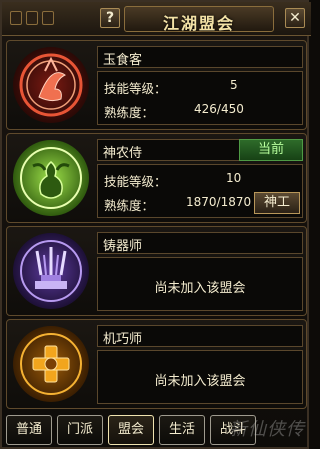  What do you see at coordinates (267, 429) in the screenshot?
I see `watermark: 新仙侠传` at bounding box center [267, 429].